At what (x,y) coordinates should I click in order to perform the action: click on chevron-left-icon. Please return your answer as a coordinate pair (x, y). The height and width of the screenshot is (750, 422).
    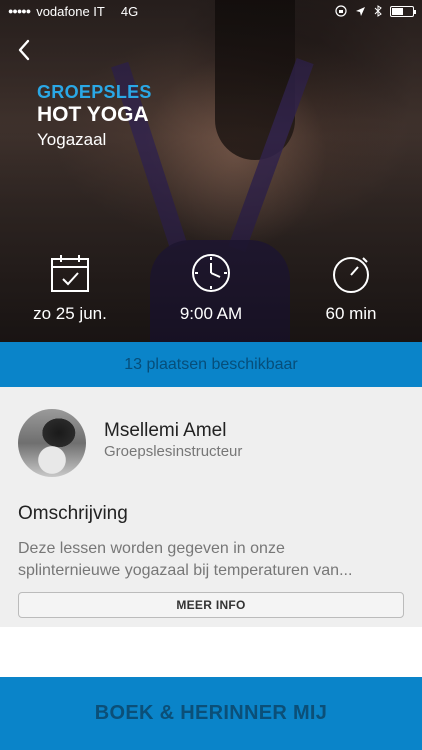
    Looking at the image, I should click on (24, 50).